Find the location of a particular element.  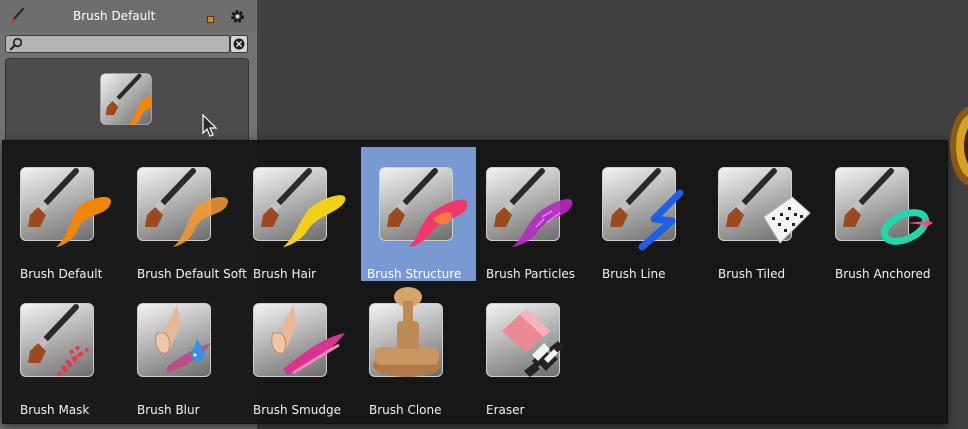

close-icon is located at coordinates (239, 44).